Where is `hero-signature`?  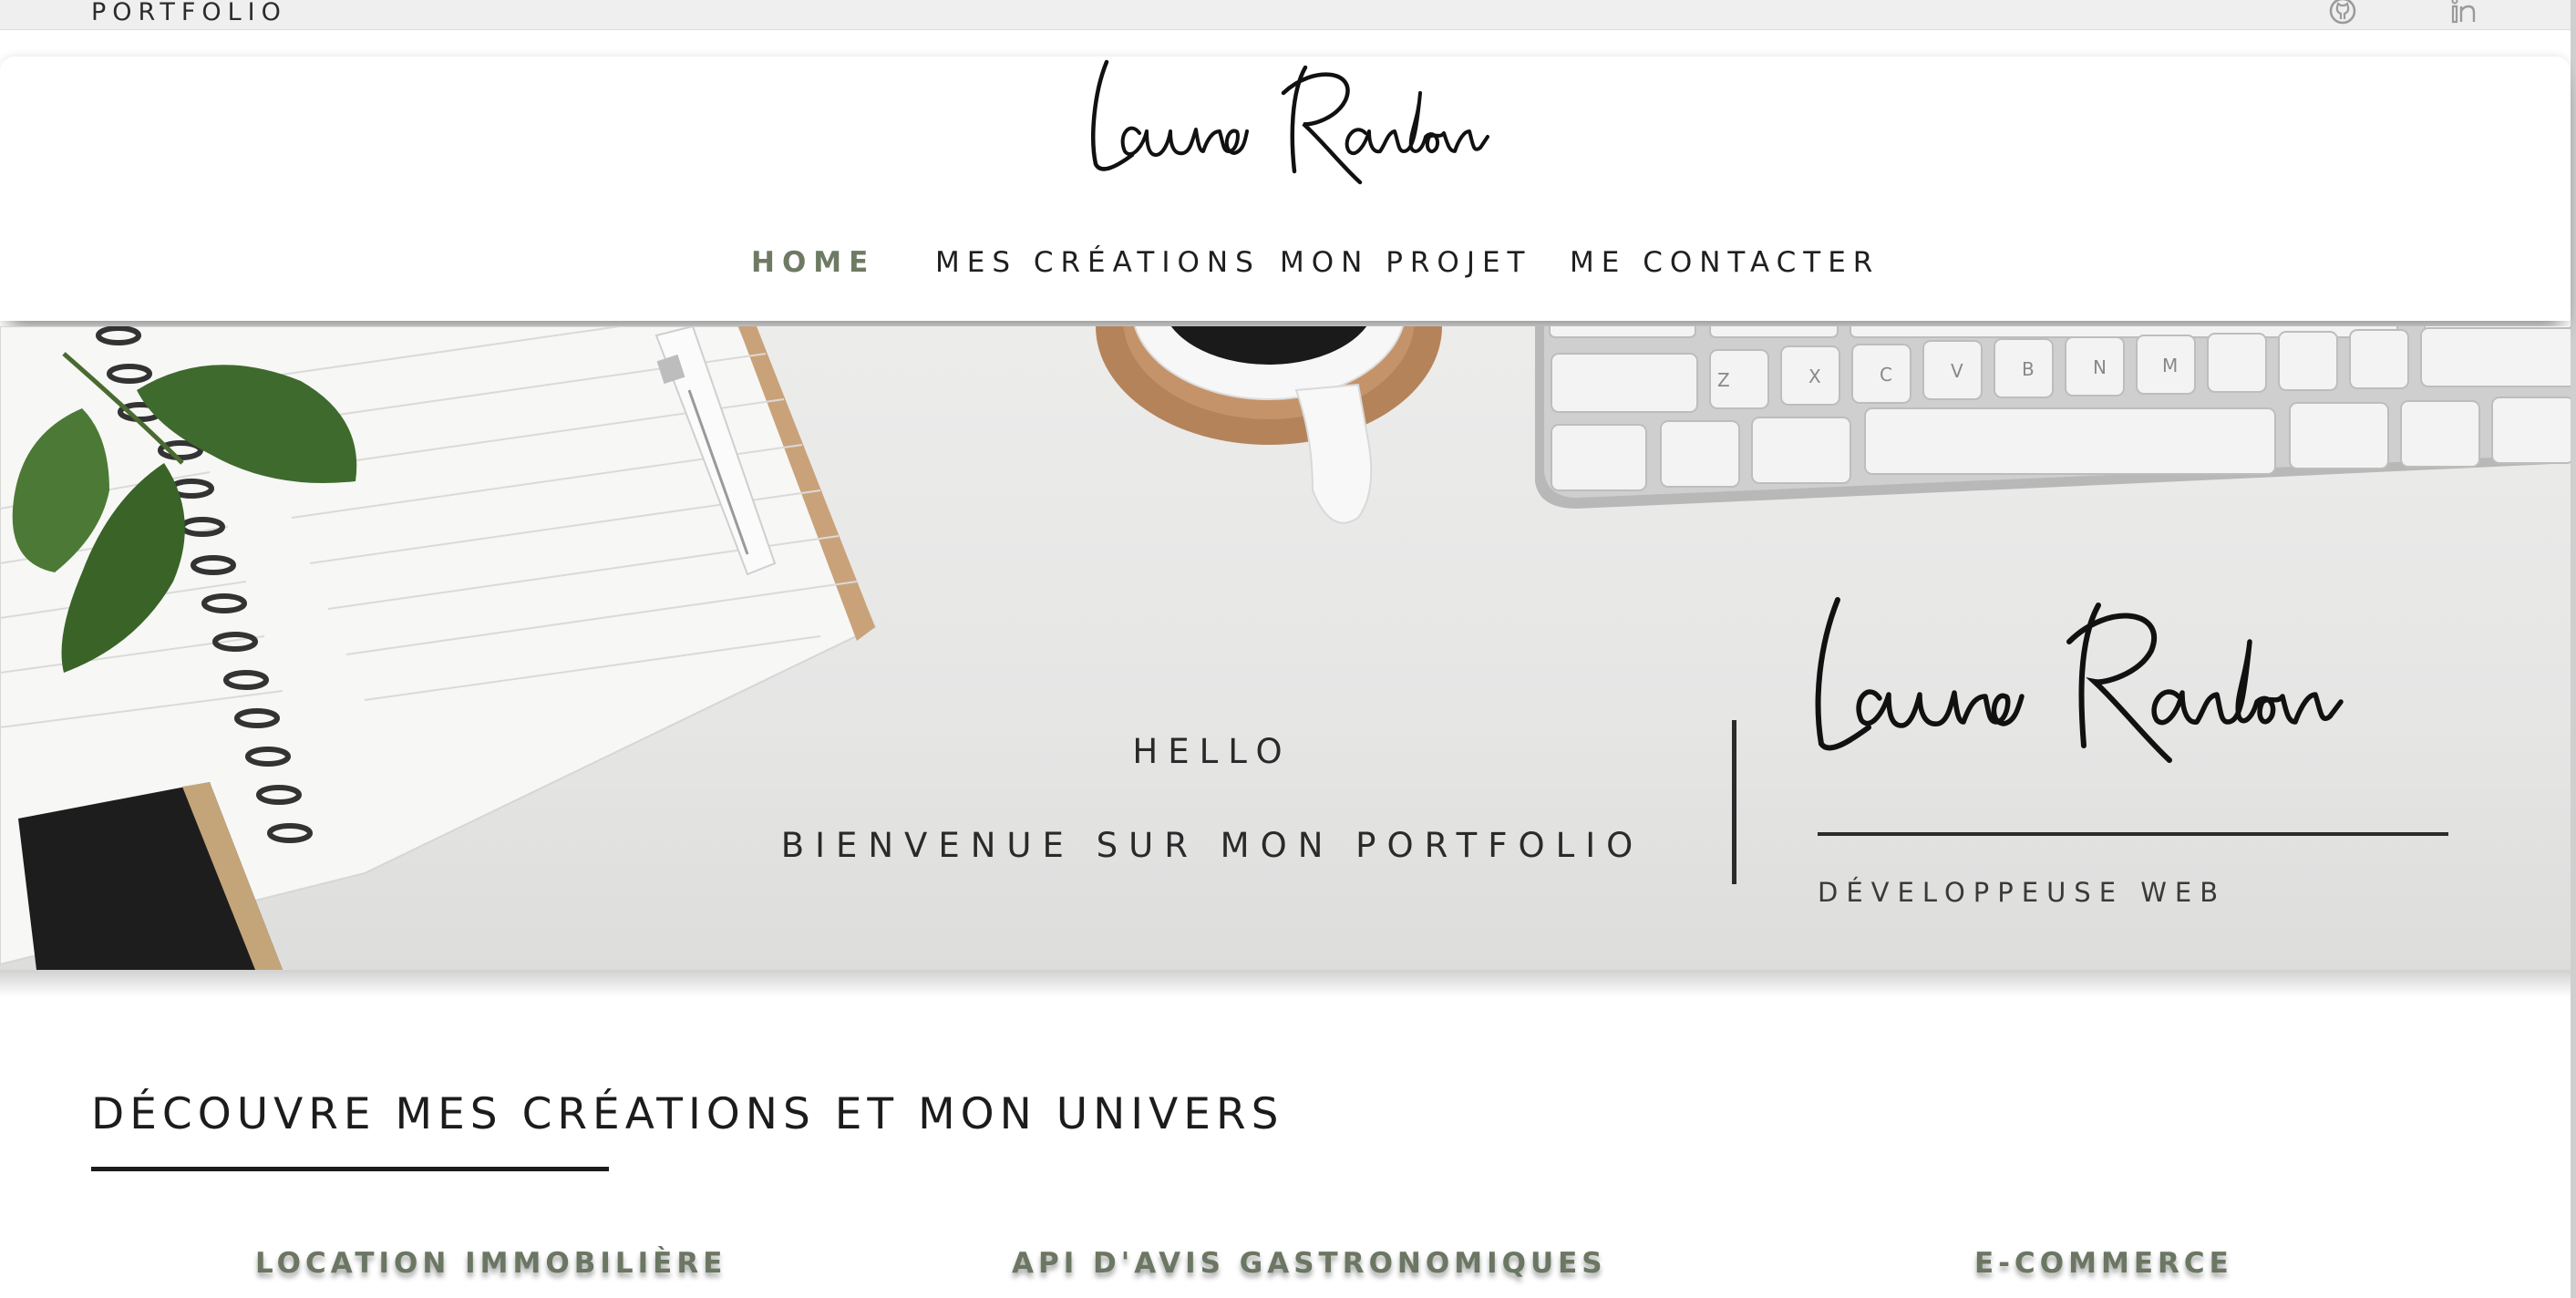
hero-signature is located at coordinates (2079, 680).